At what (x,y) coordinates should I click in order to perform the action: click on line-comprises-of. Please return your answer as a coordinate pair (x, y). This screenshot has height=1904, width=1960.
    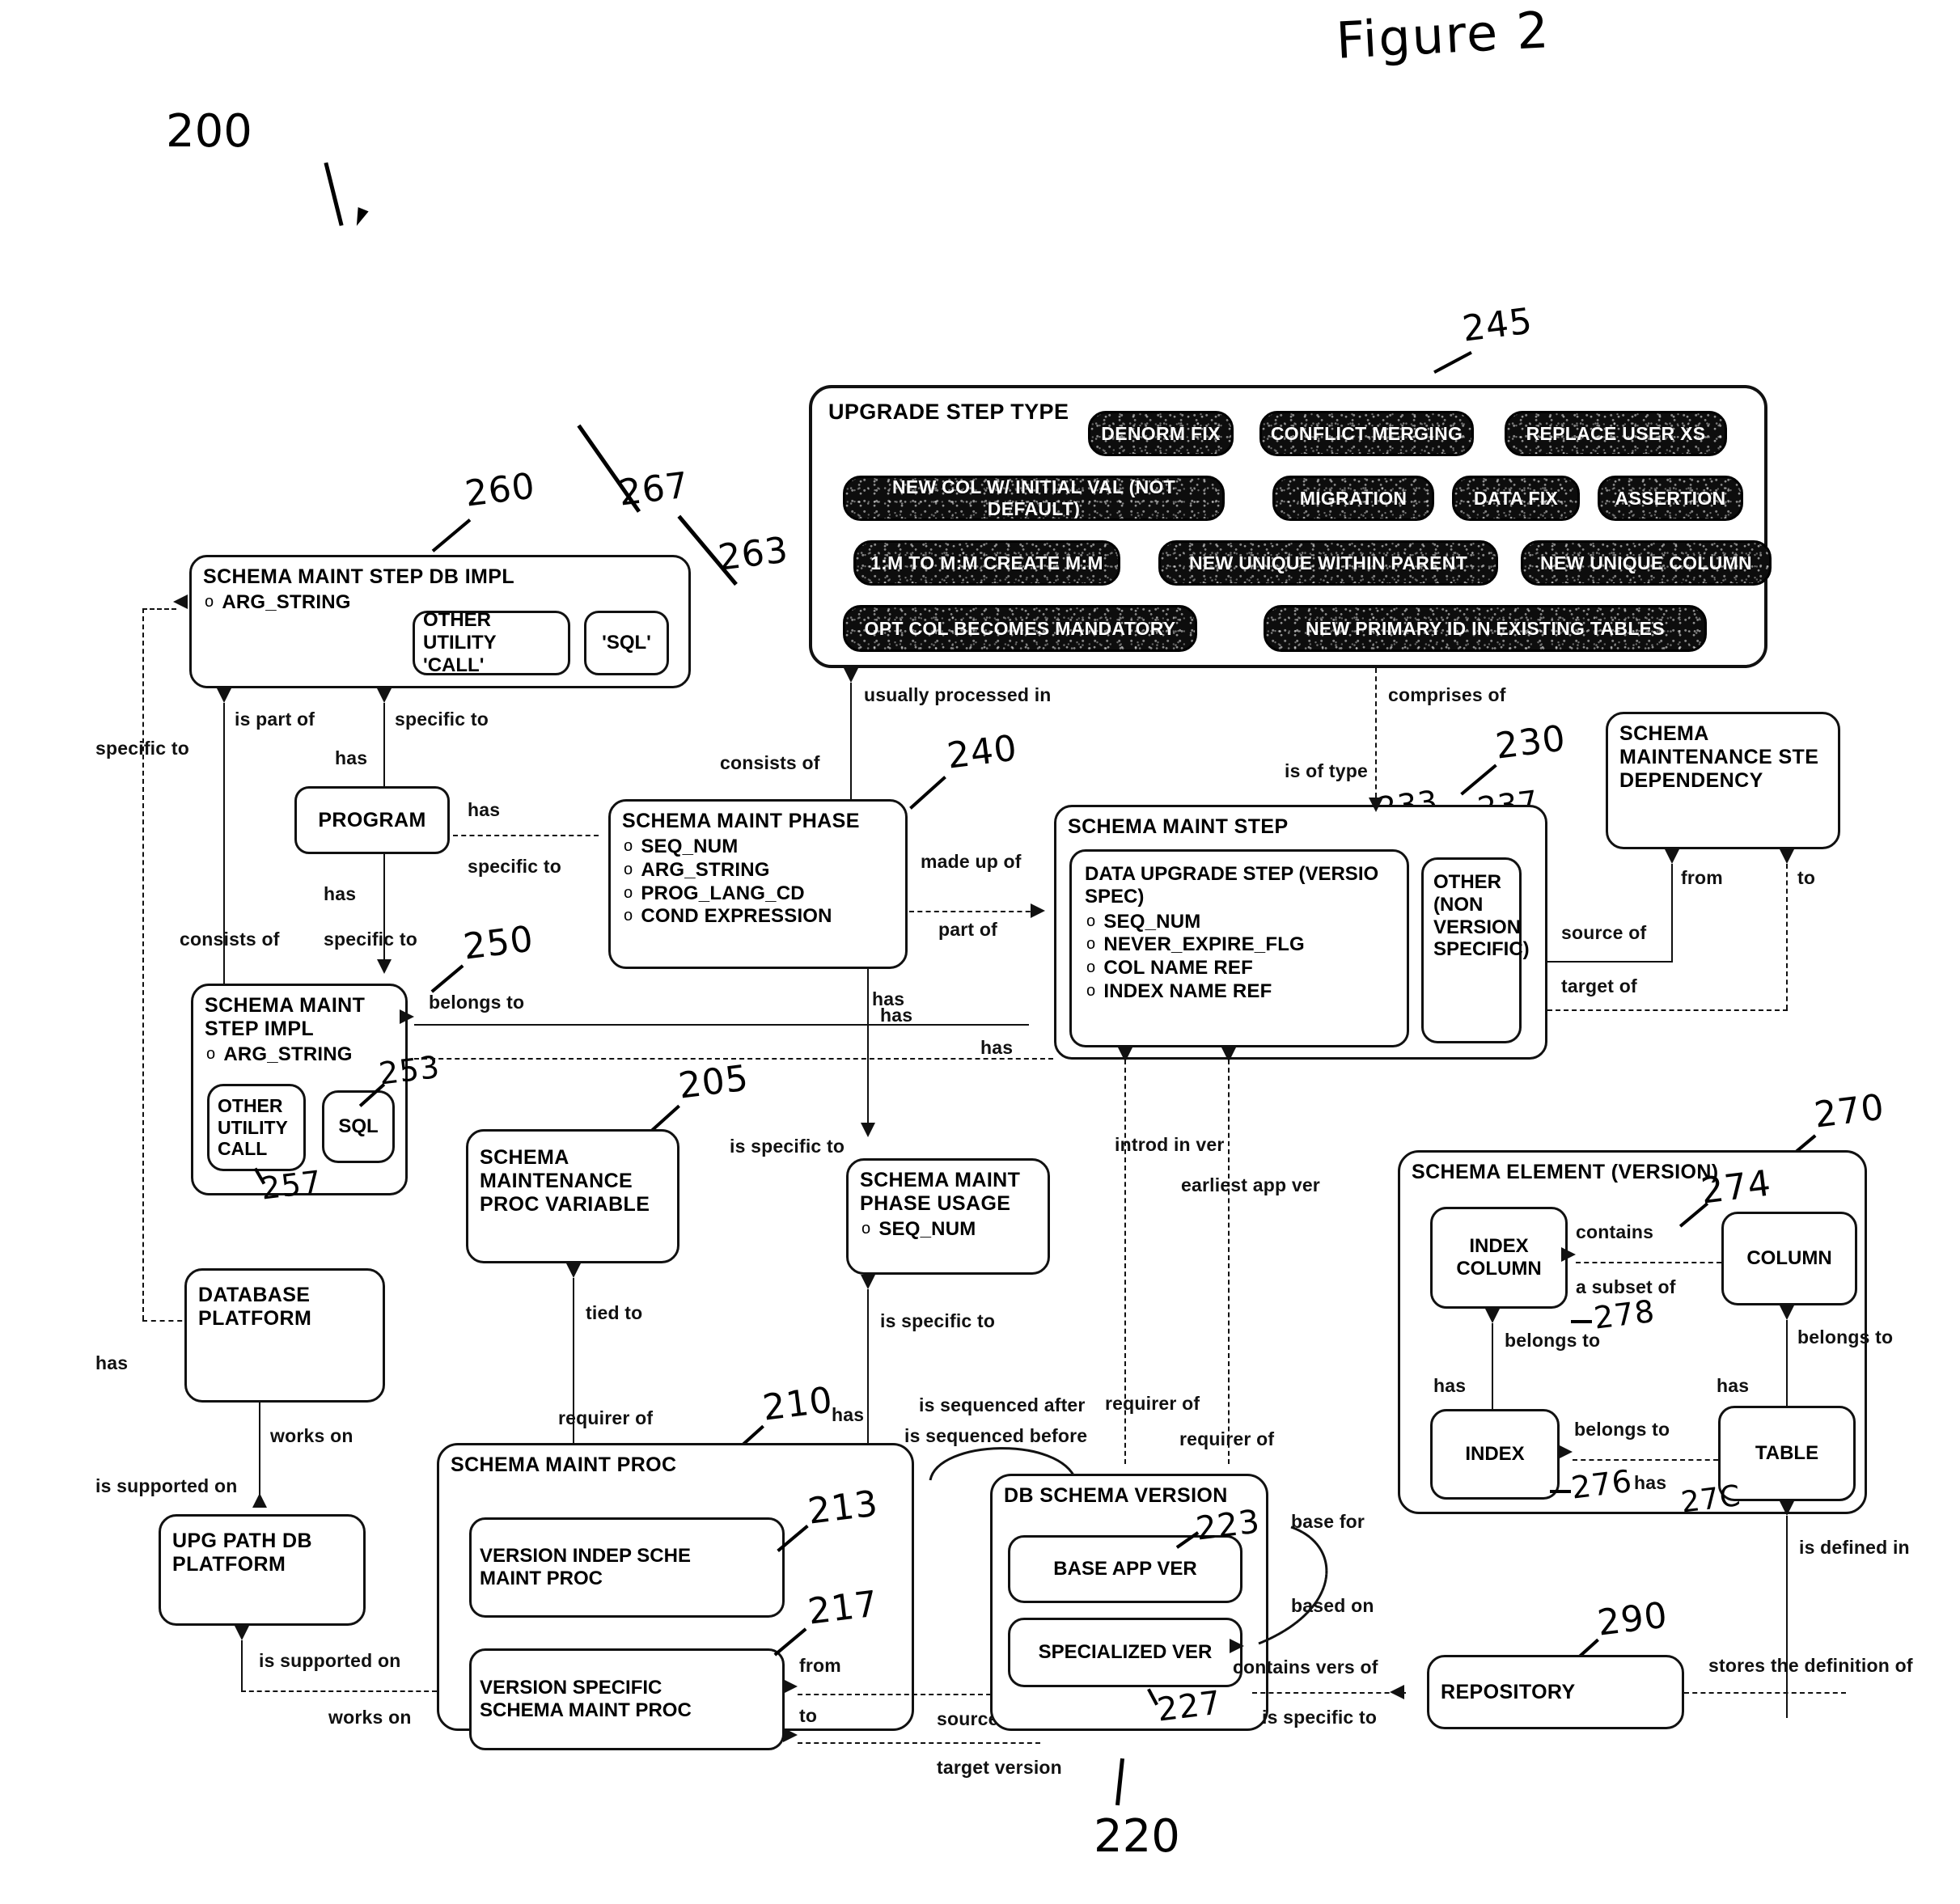
    Looking at the image, I should click on (1376, 733).